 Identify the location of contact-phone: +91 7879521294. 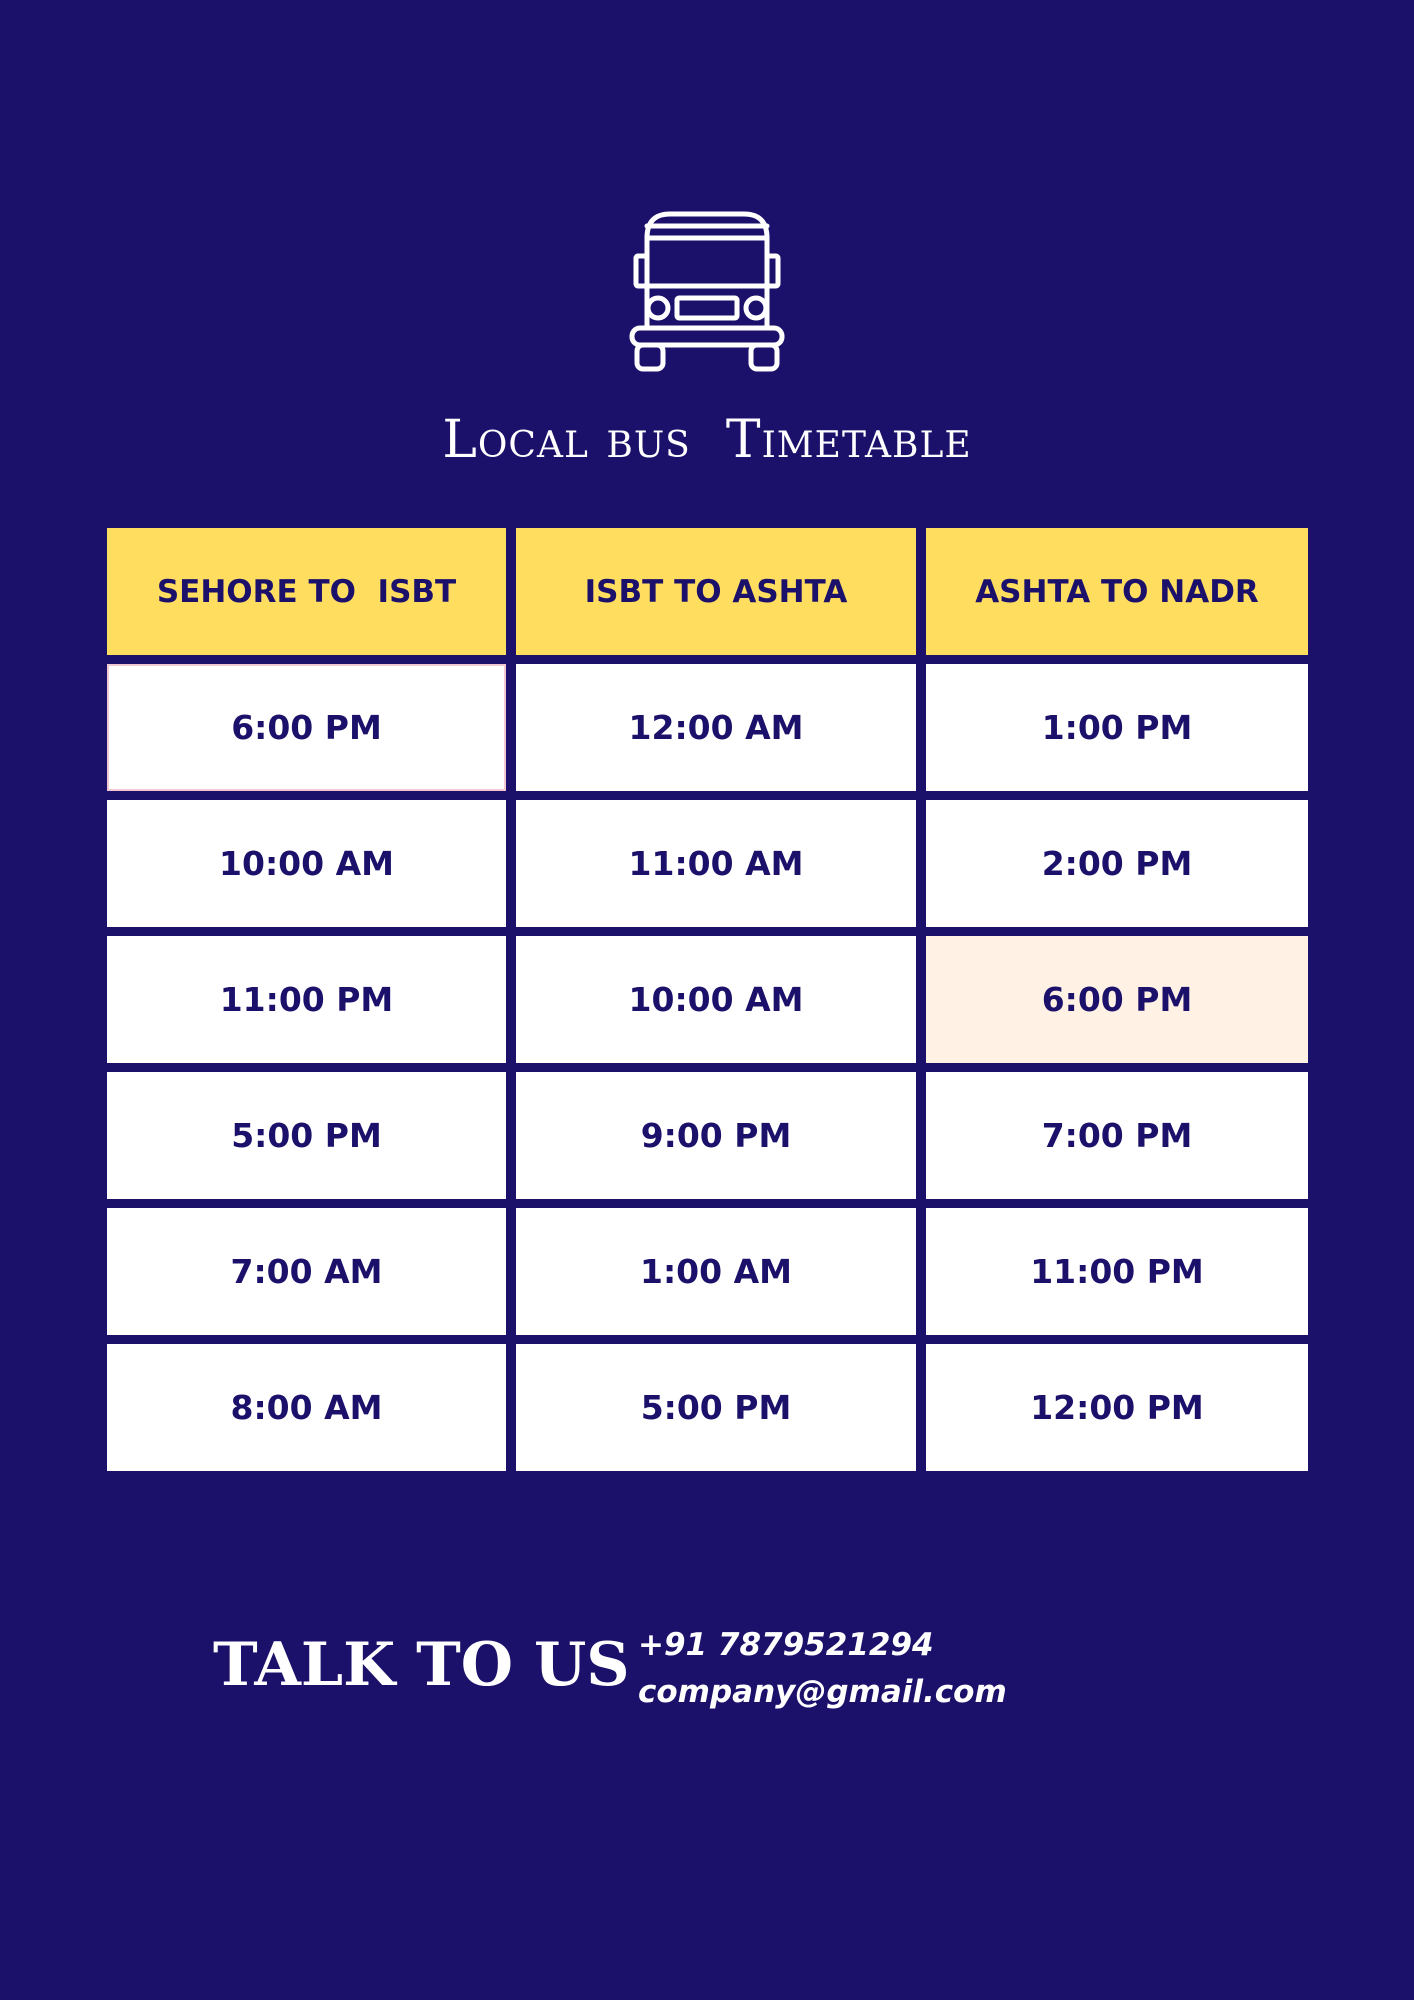
(786, 1645).